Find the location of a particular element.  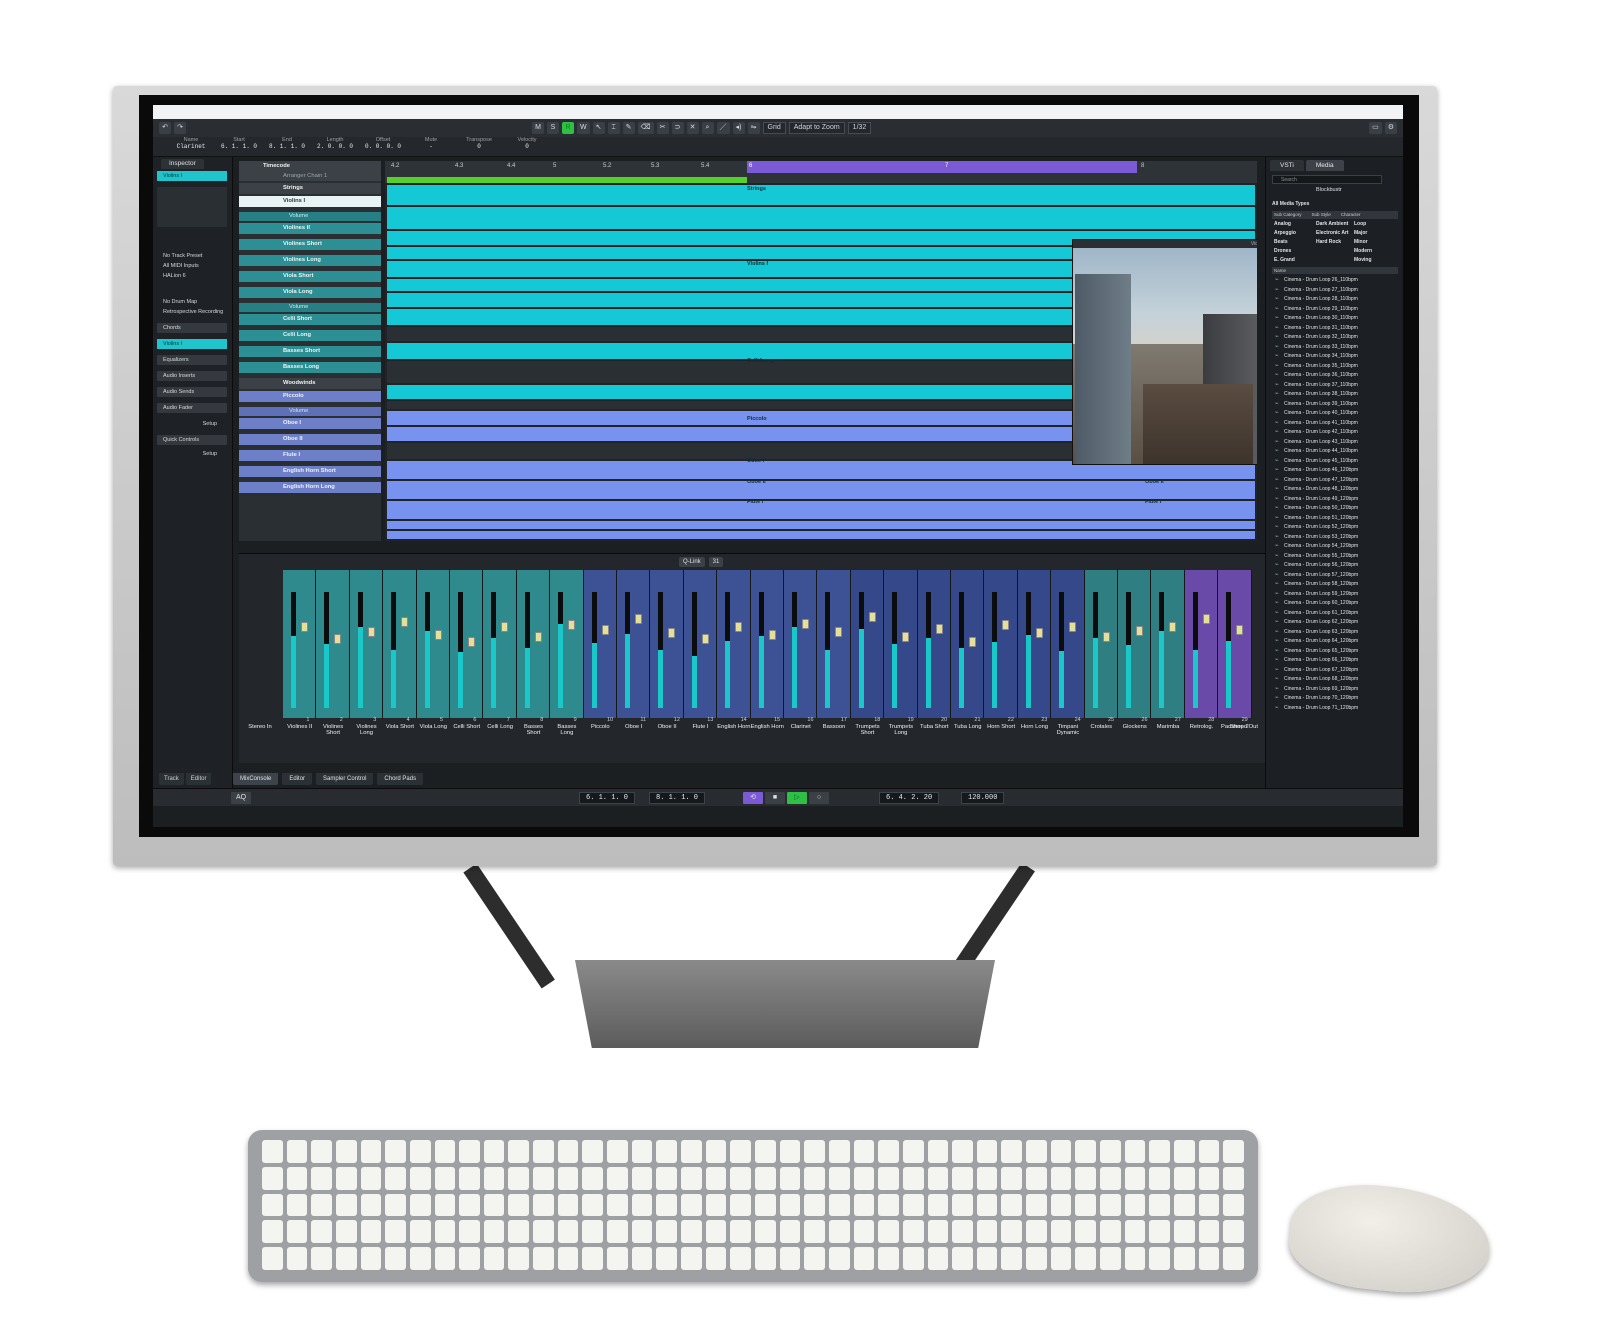

instrument-track: English Horn Short is located at coordinates (310, 471).